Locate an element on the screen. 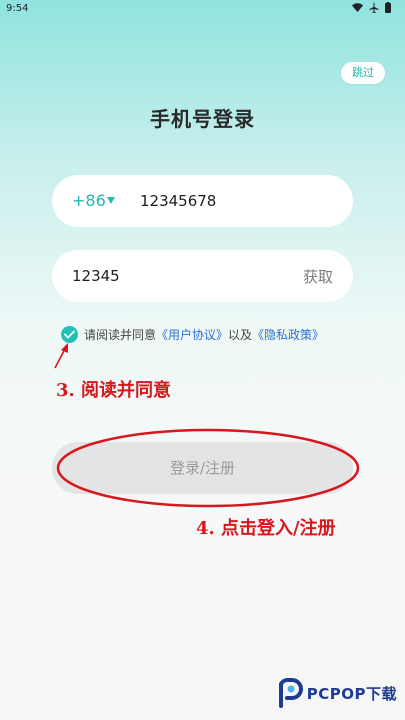 The width and height of the screenshot is (405, 720). watermark: PCPOP下载 is located at coordinates (337, 693).